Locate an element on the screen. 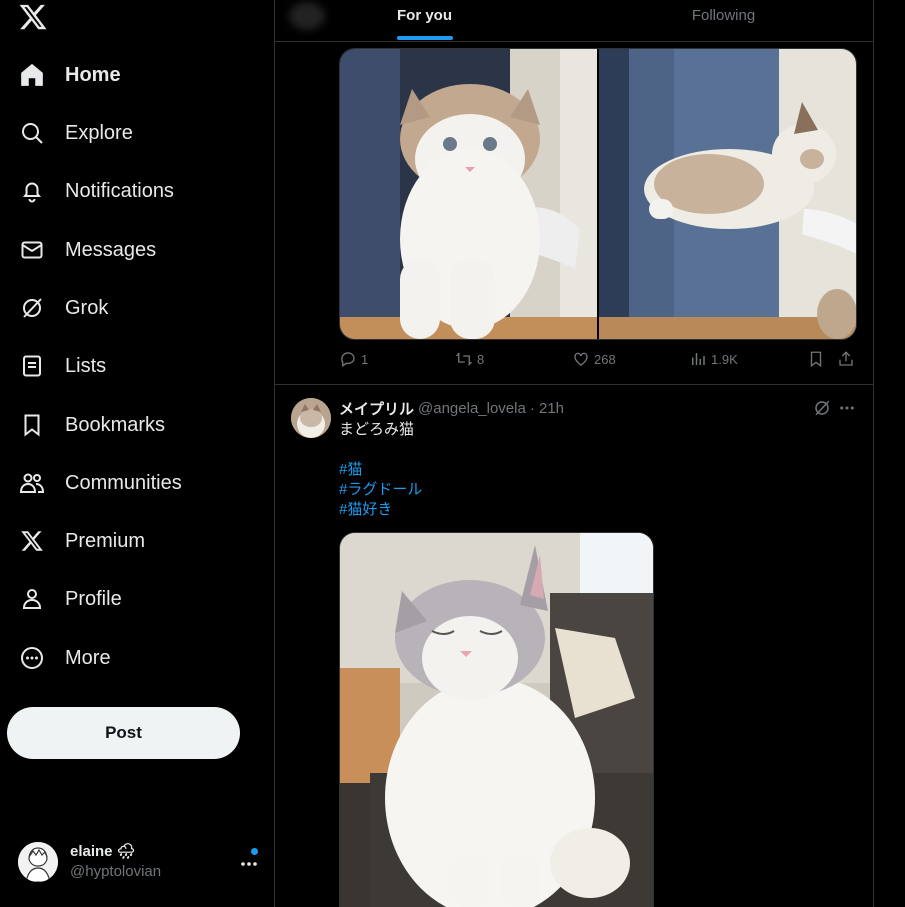 The height and width of the screenshot is (907, 905). retweet-count: 8 is located at coordinates (481, 359).